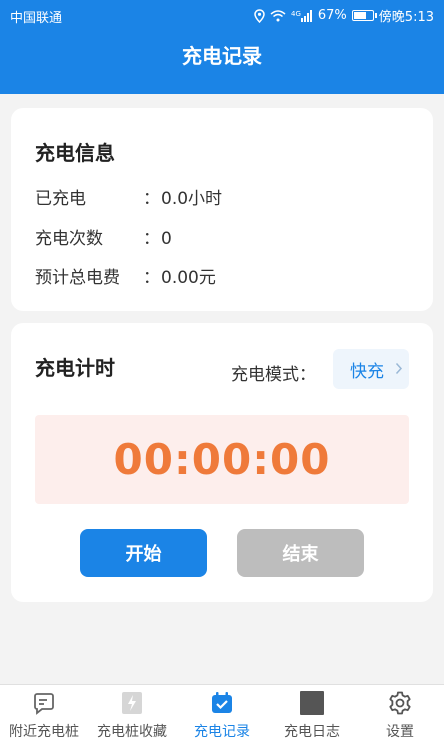 The height and width of the screenshot is (744, 444). Describe the element at coordinates (400, 732) in the screenshot. I see `tab-label: 设置` at that location.